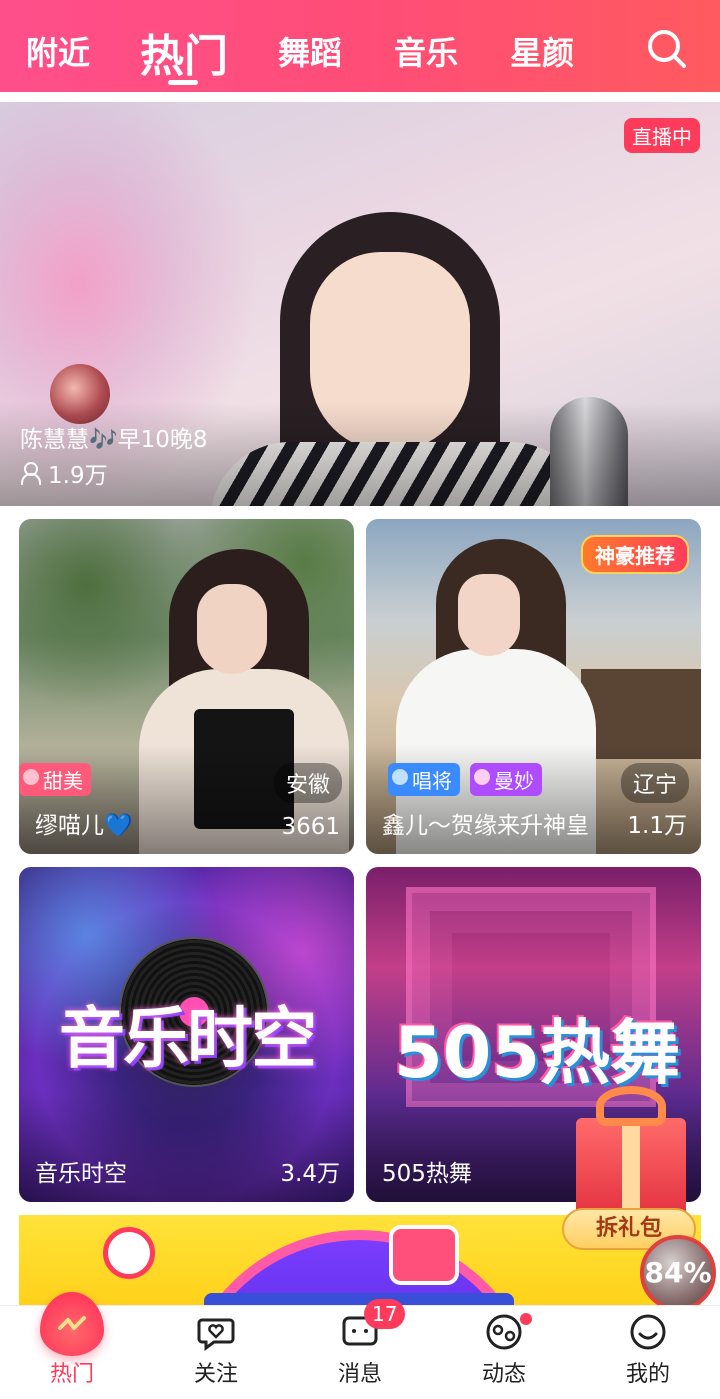 Image resolution: width=720 pixels, height=1399 pixels. What do you see at coordinates (631, 1106) in the screenshot?
I see `gift-bow` at bounding box center [631, 1106].